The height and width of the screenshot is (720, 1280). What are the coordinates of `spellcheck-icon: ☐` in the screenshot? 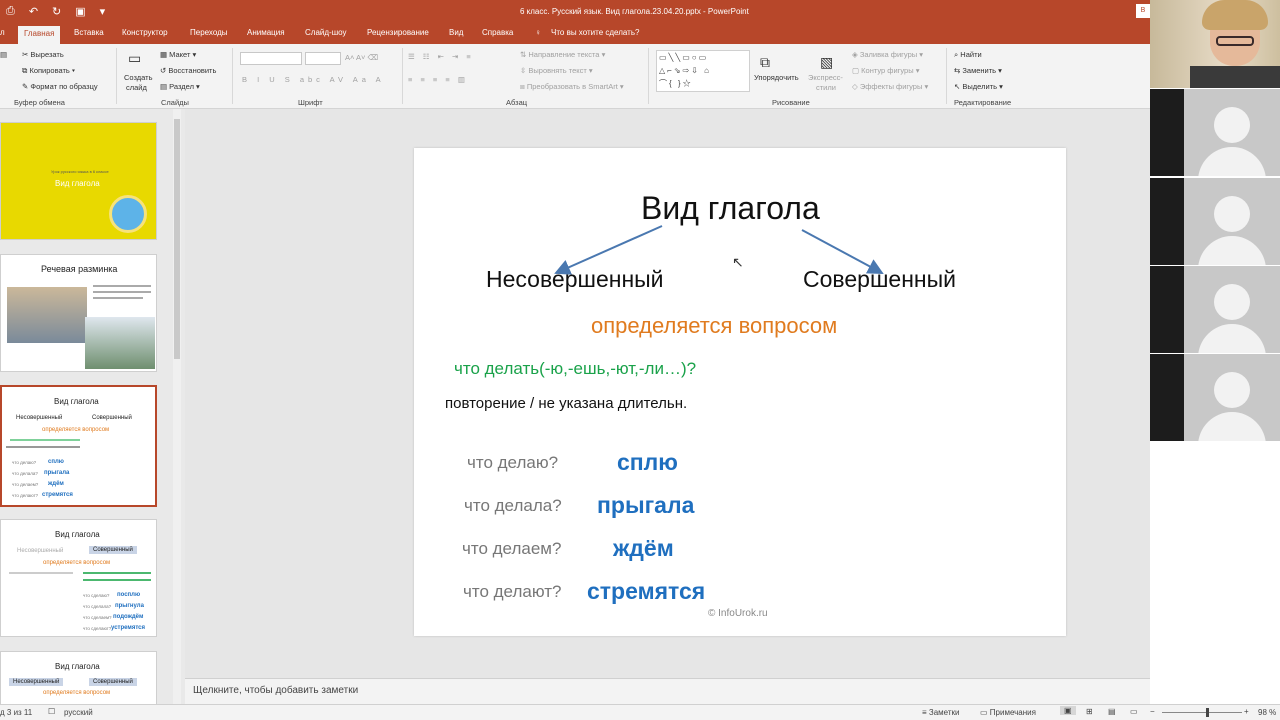 It's located at (51, 711).